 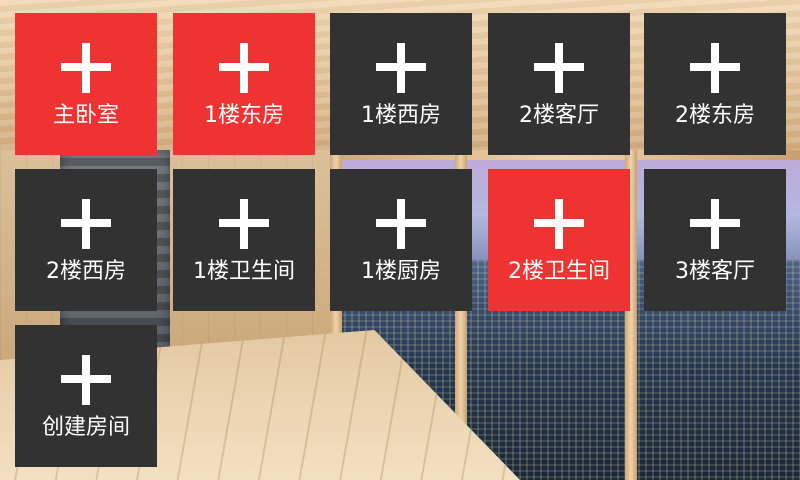 I want to click on room-tile-1f-west: 1楼西房, so click(x=401, y=84).